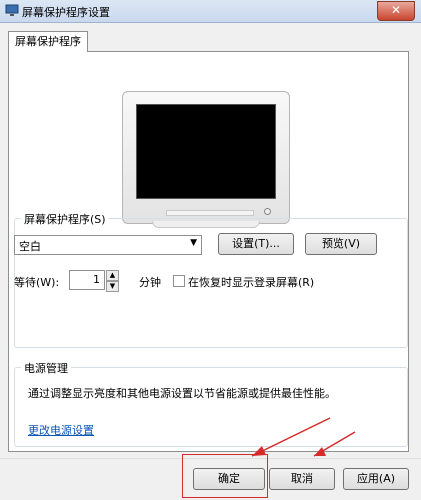 The height and width of the screenshot is (500, 421). Describe the element at coordinates (150, 282) in the screenshot. I see `minutes-label: 分钟` at that location.